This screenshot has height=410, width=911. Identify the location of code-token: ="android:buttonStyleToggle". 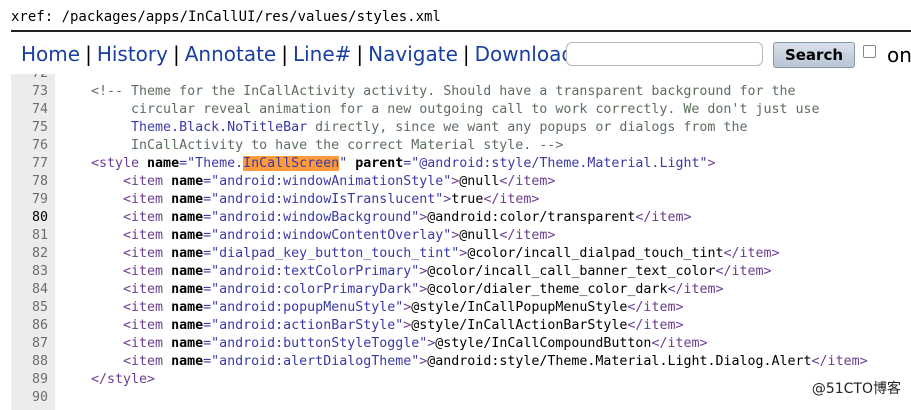
(315, 343).